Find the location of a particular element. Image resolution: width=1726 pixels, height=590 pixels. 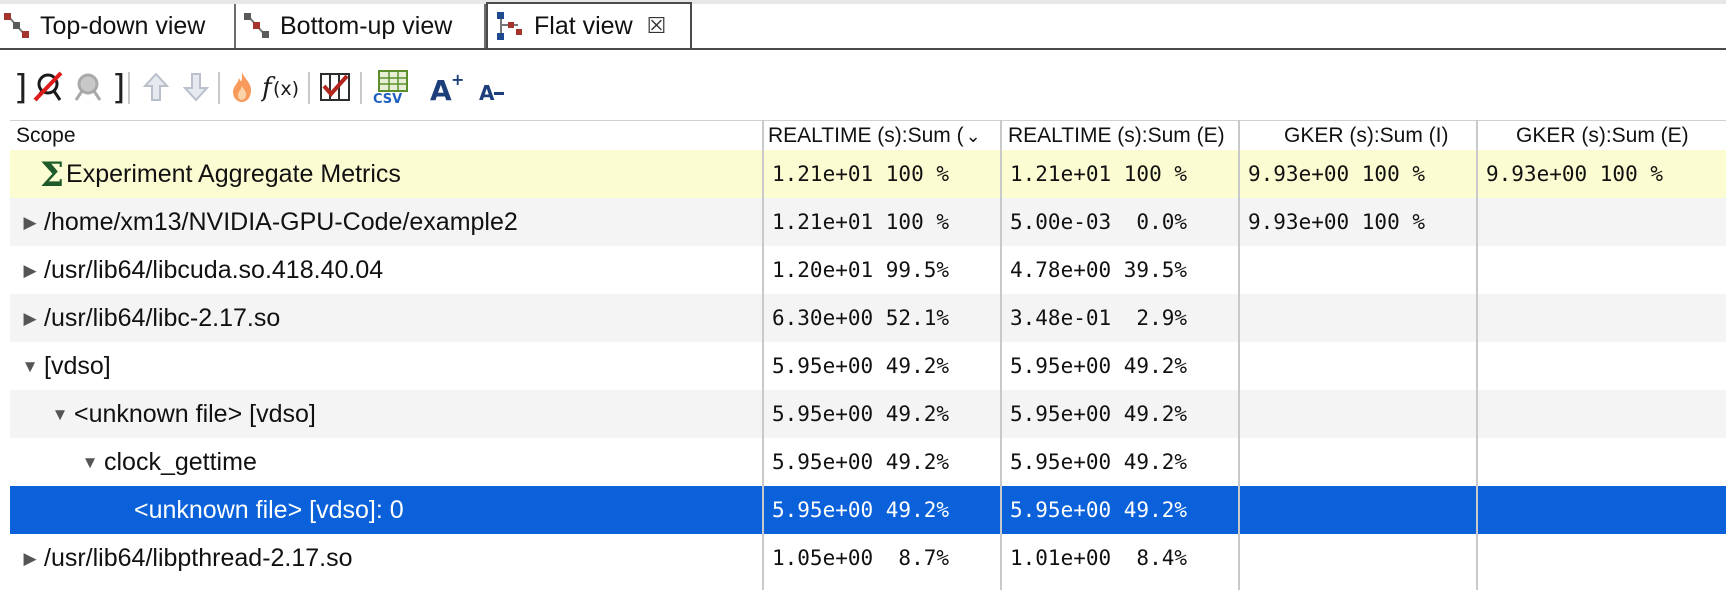

scope-label: /usr/lib64/libc-2.17.so is located at coordinates (162, 318).